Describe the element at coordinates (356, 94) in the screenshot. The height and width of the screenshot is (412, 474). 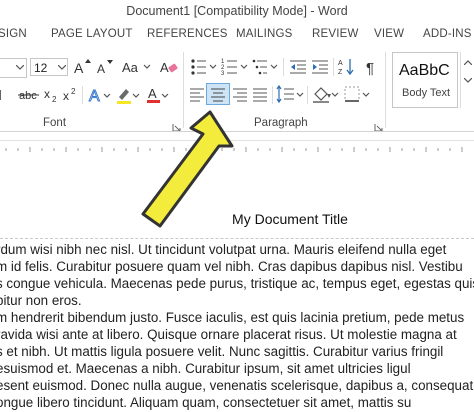
I see `borders-icon` at that location.